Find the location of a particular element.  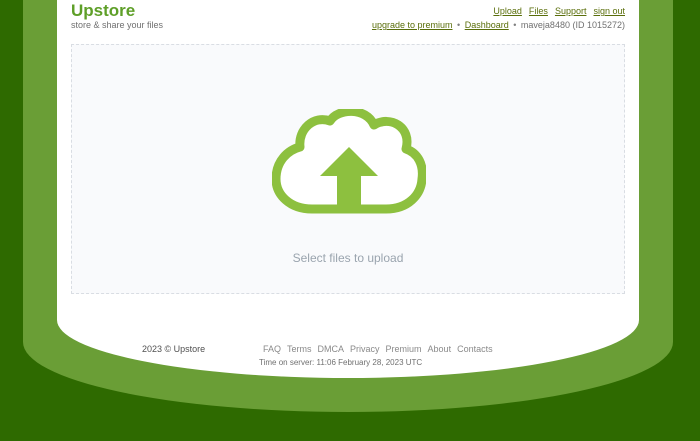

nav-support: Support is located at coordinates (571, 11).